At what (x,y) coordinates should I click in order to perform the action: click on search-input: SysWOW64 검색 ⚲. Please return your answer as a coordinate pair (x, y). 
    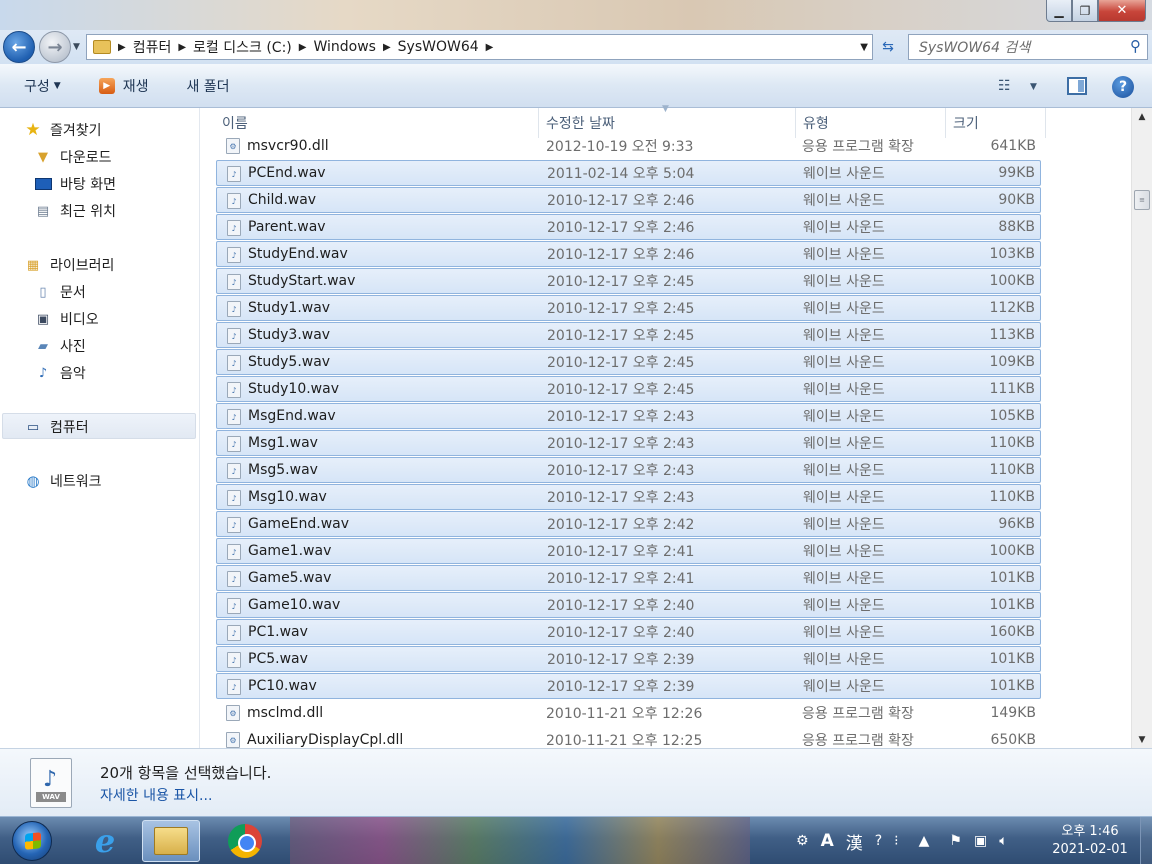
    Looking at the image, I should click on (1028, 47).